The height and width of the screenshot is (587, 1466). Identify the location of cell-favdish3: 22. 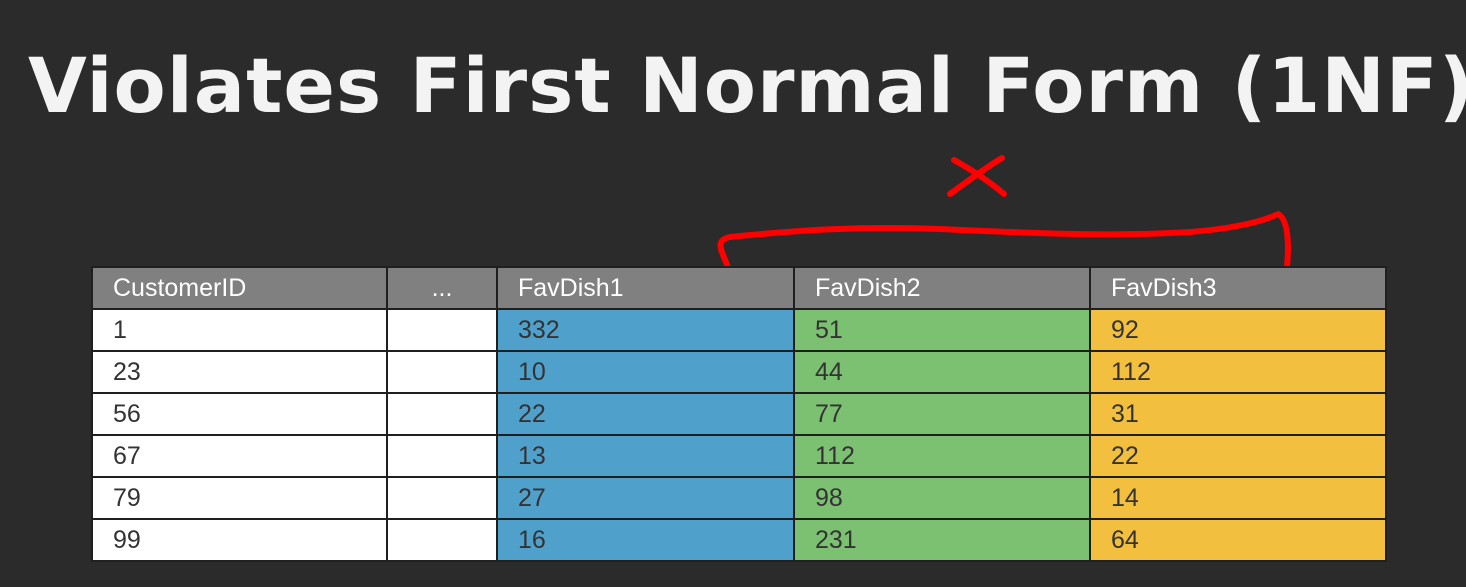
(1238, 456).